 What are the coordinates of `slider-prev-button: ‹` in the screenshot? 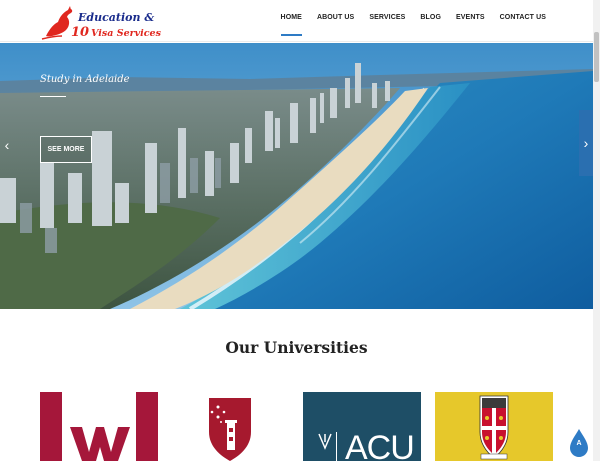 It's located at (7, 145).